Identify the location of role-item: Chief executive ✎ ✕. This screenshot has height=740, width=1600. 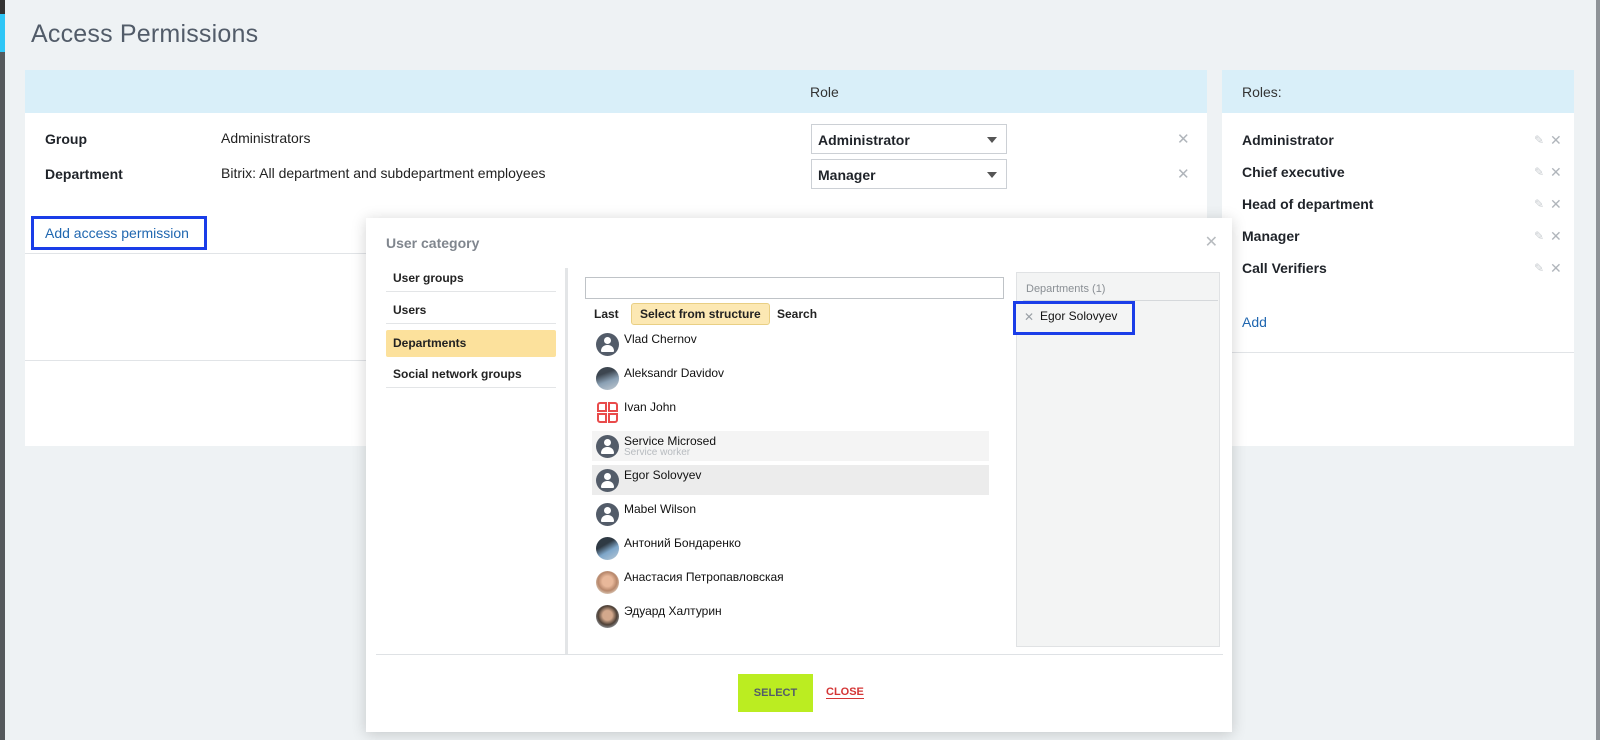
(1402, 174).